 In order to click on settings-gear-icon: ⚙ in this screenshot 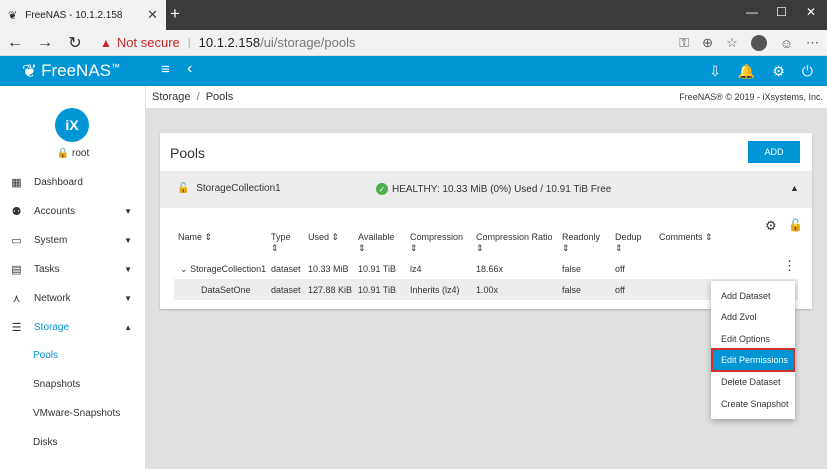, I will do `click(778, 71)`.